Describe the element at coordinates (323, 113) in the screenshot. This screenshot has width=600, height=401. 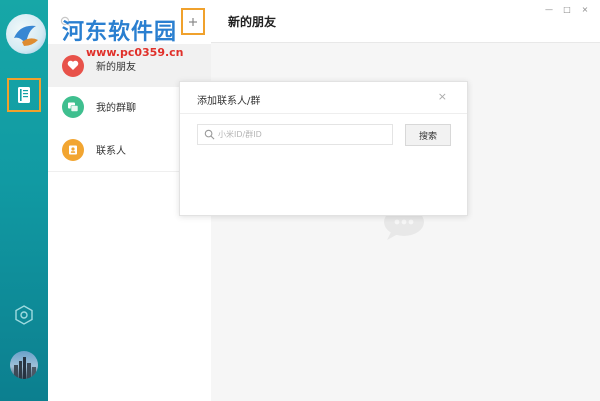
I see `dialog-divider` at that location.